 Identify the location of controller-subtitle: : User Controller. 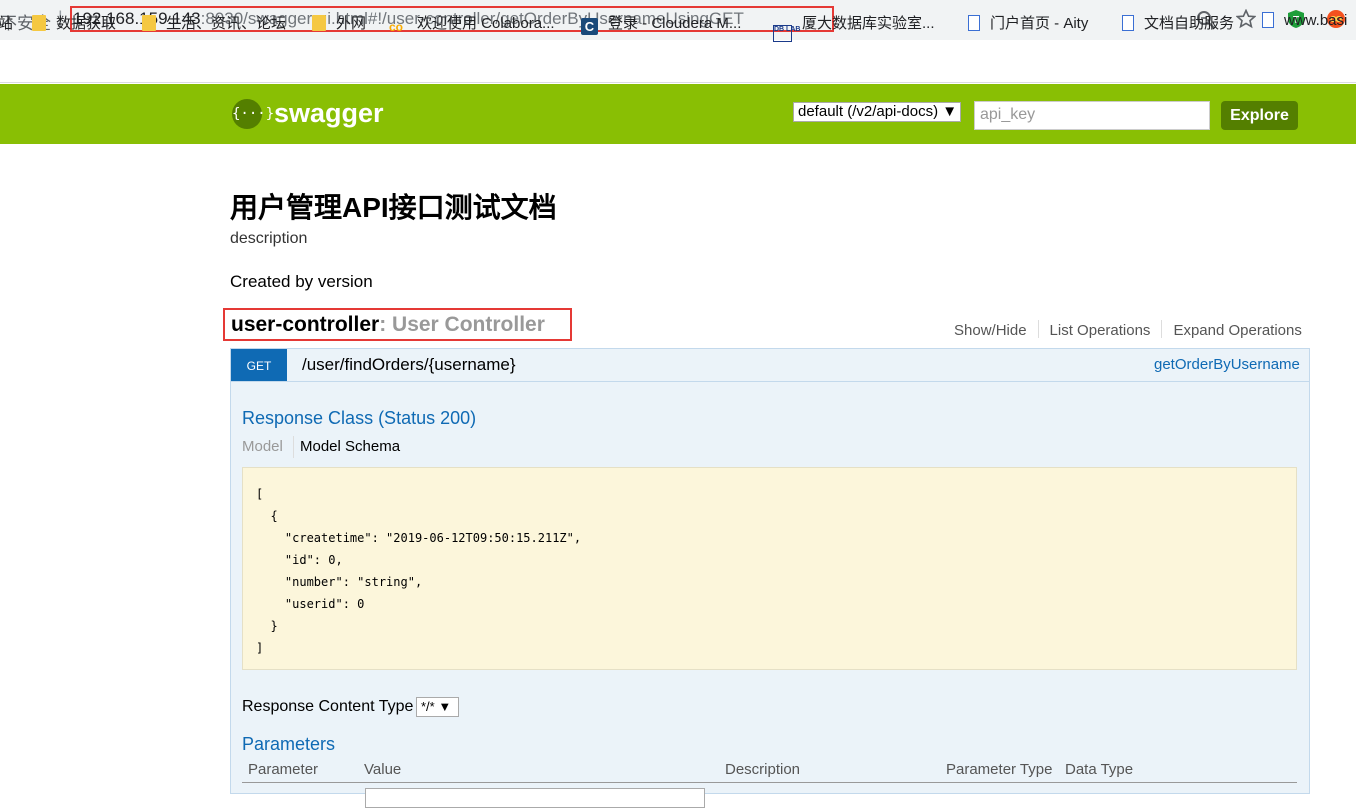
(462, 324).